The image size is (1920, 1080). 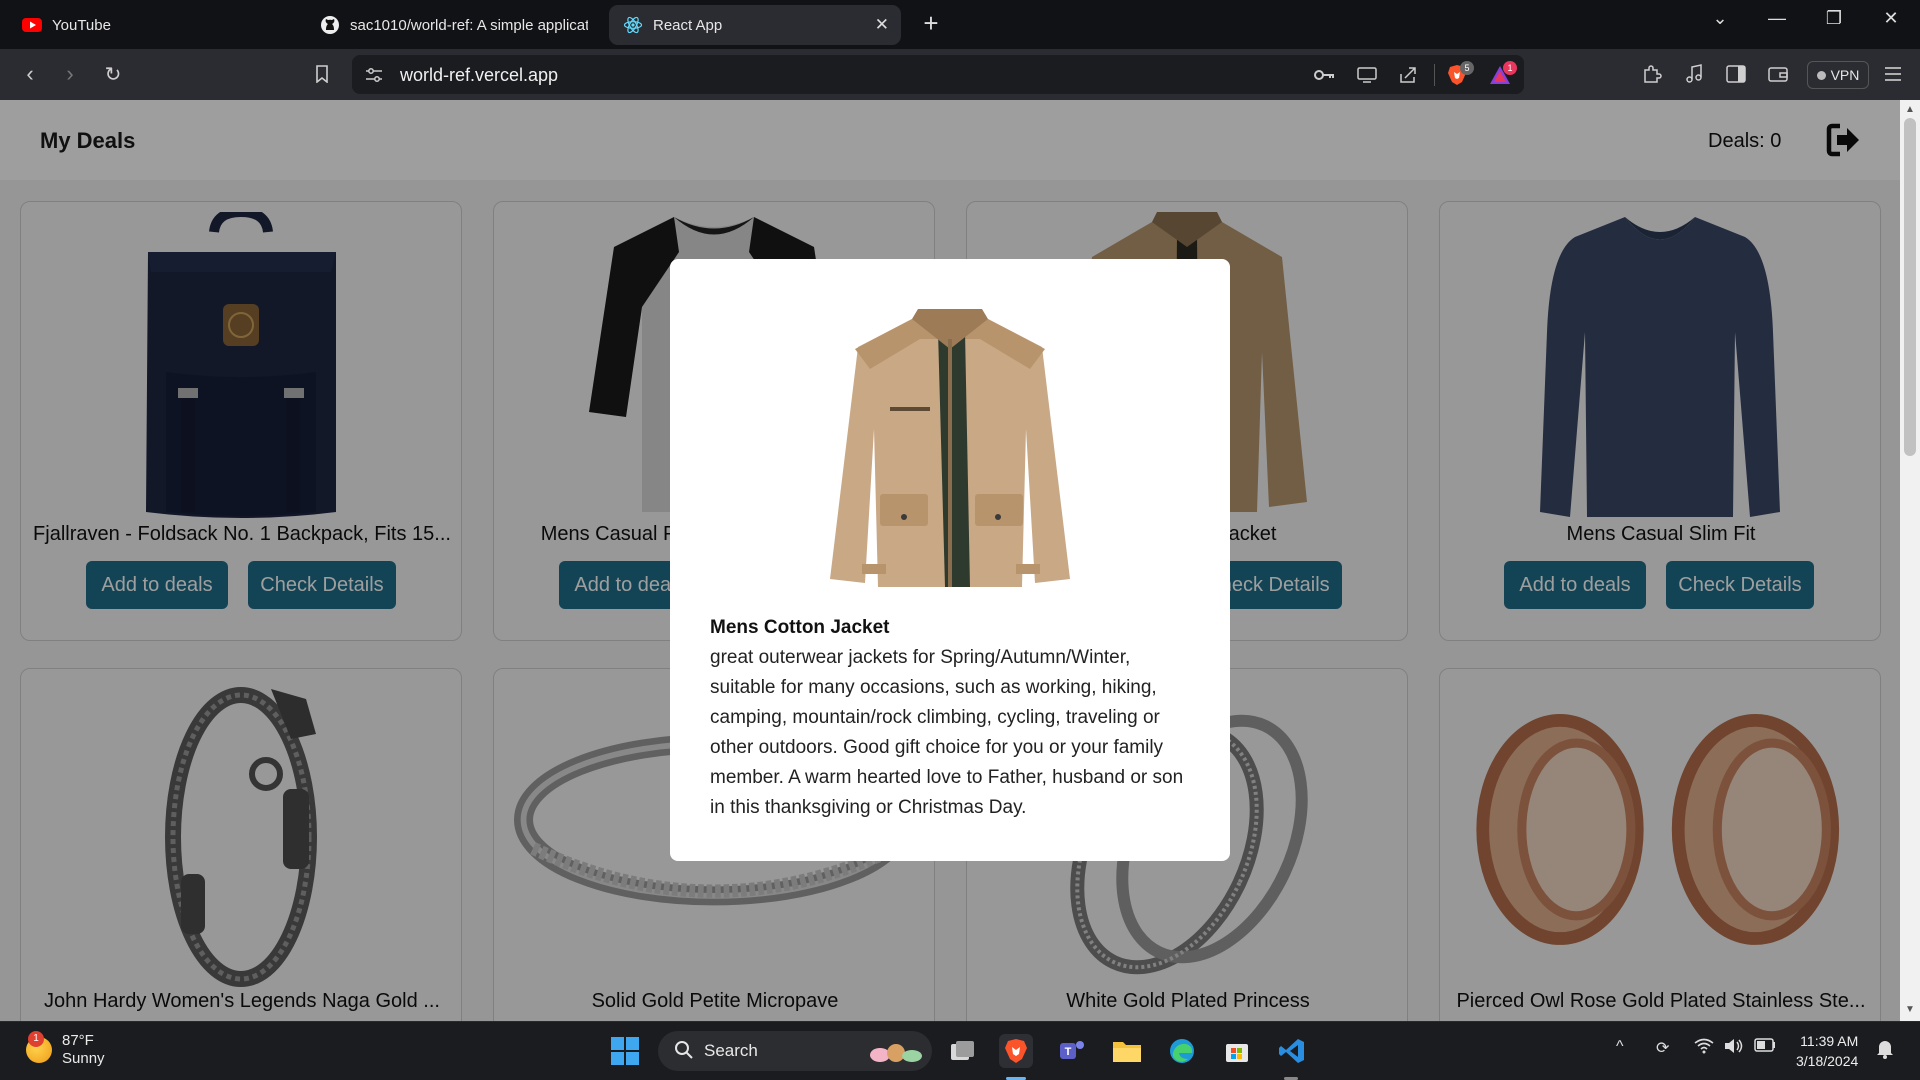 What do you see at coordinates (1821, 75) in the screenshot?
I see `vpn-status-icon` at bounding box center [1821, 75].